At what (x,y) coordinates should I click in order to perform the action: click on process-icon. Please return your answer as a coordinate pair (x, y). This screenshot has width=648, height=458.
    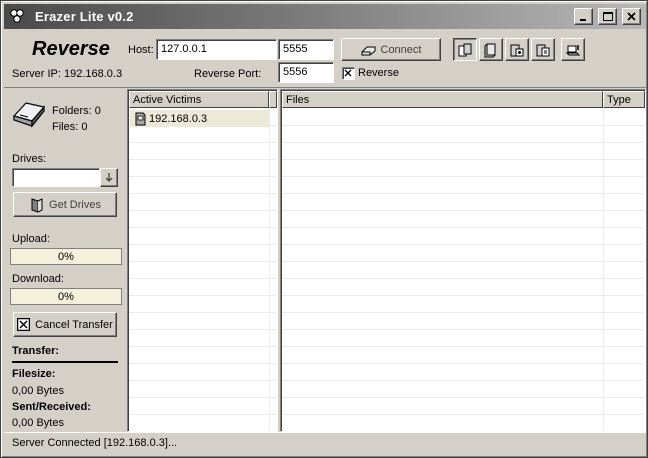
    Looking at the image, I should click on (543, 50).